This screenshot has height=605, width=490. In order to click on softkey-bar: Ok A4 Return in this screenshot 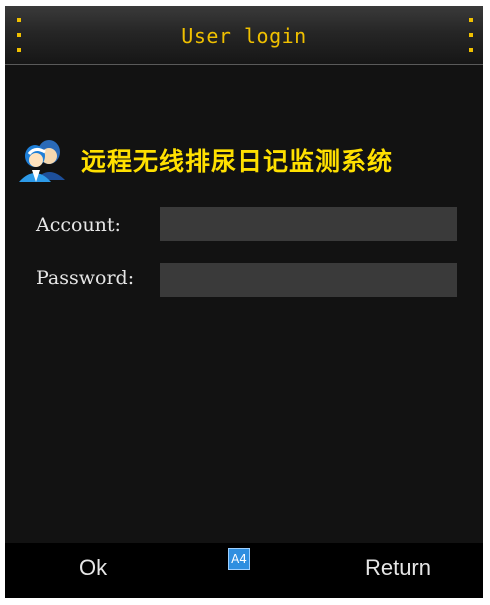, I will do `click(244, 570)`.